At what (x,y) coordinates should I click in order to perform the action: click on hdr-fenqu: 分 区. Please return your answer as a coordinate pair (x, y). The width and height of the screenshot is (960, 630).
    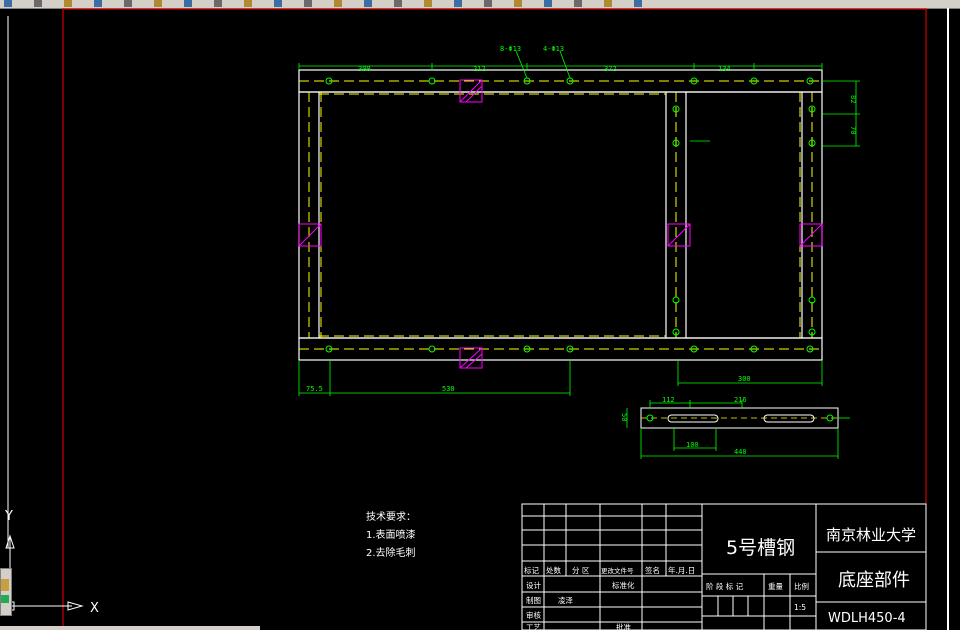
    Looking at the image, I should click on (581, 570).